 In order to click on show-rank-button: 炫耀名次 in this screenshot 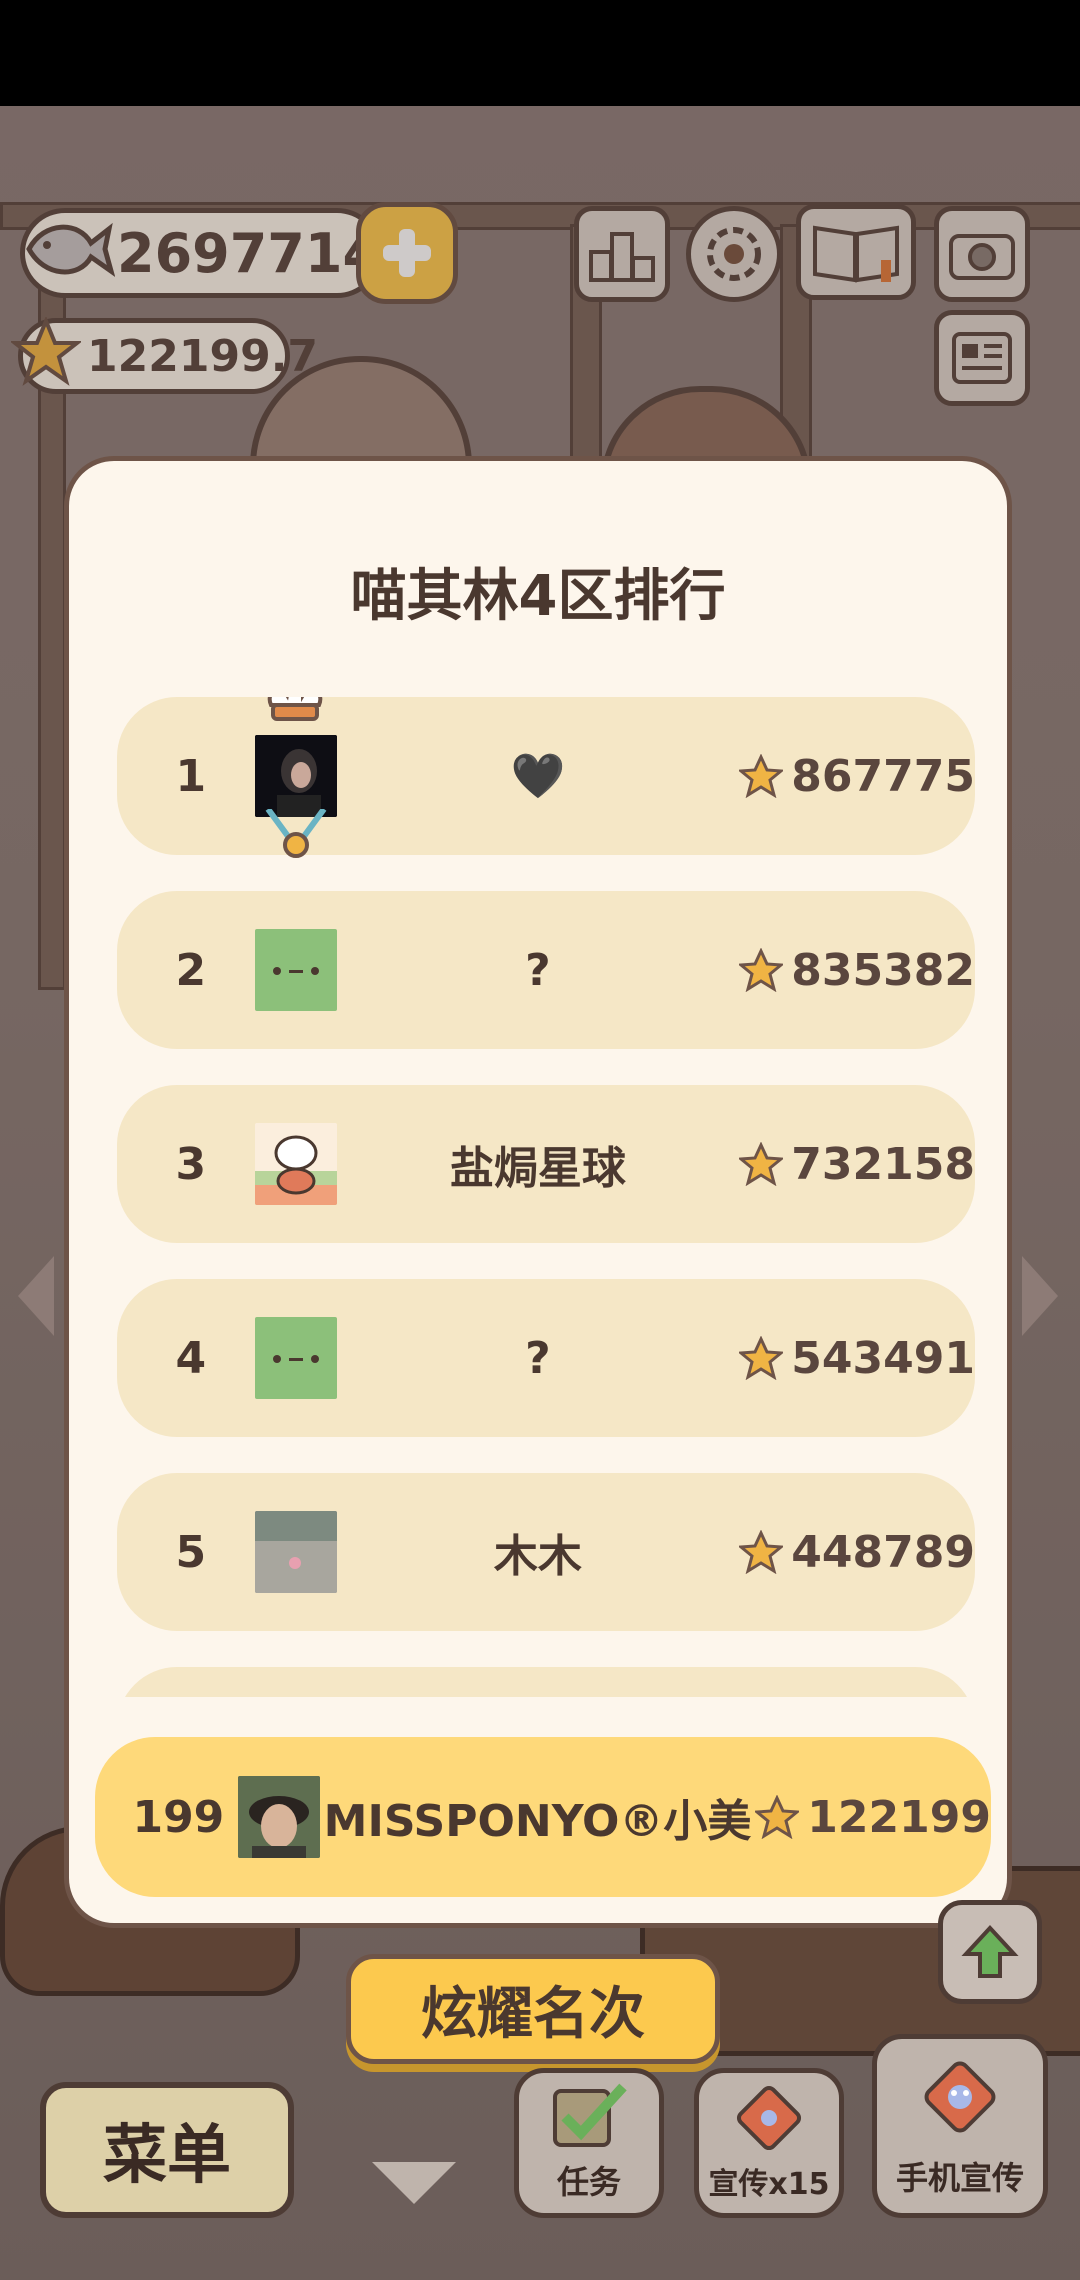, I will do `click(533, 2009)`.